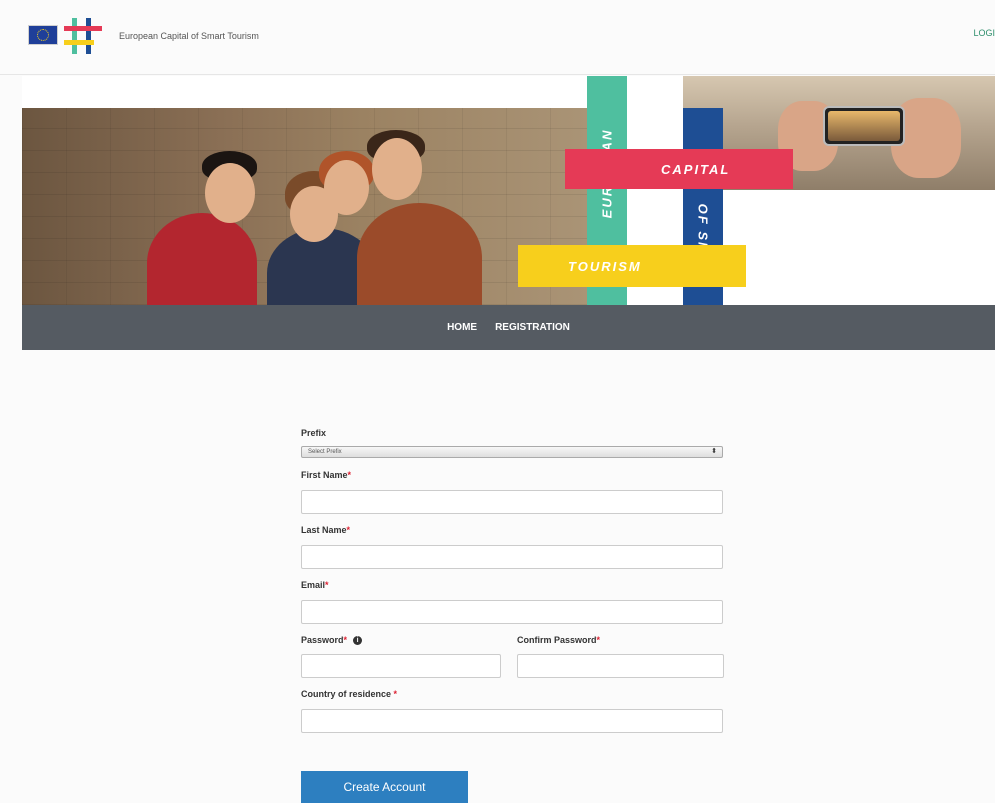 The image size is (995, 803). What do you see at coordinates (401, 640) in the screenshot?
I see `password-label: Password* i` at bounding box center [401, 640].